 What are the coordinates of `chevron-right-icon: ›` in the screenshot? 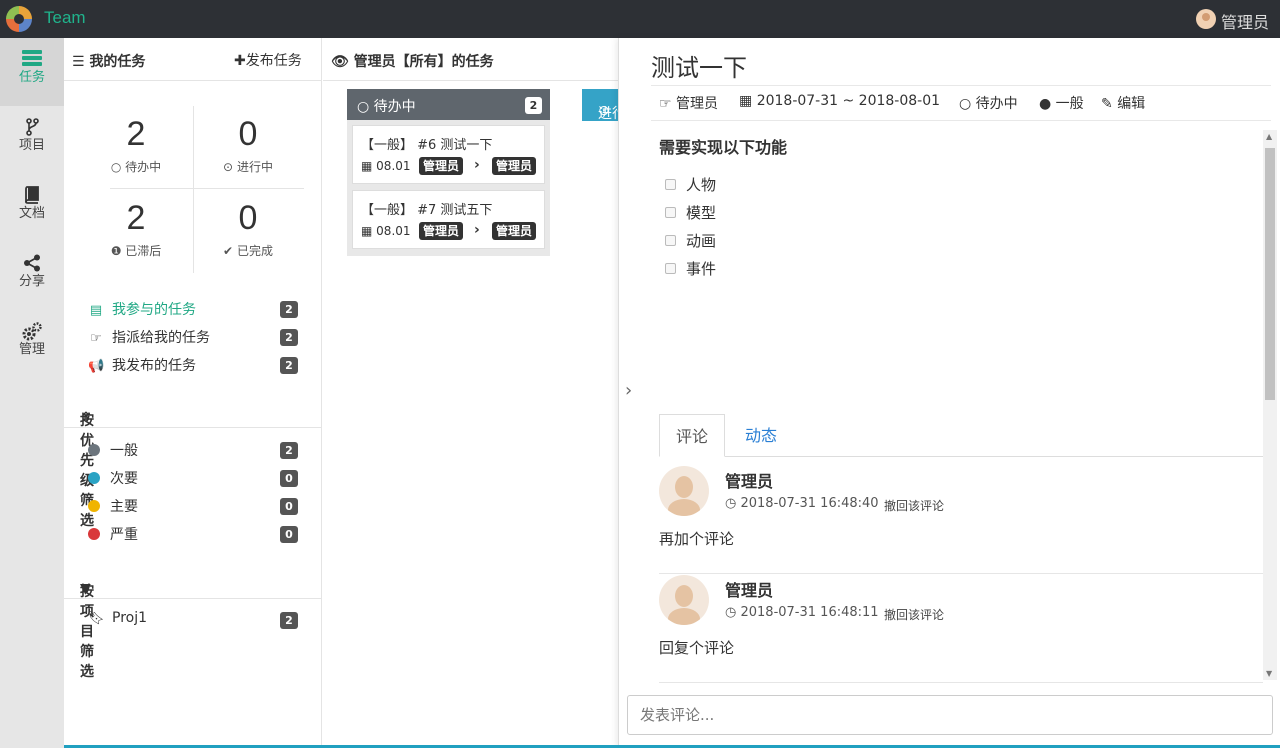 It's located at (477, 165).